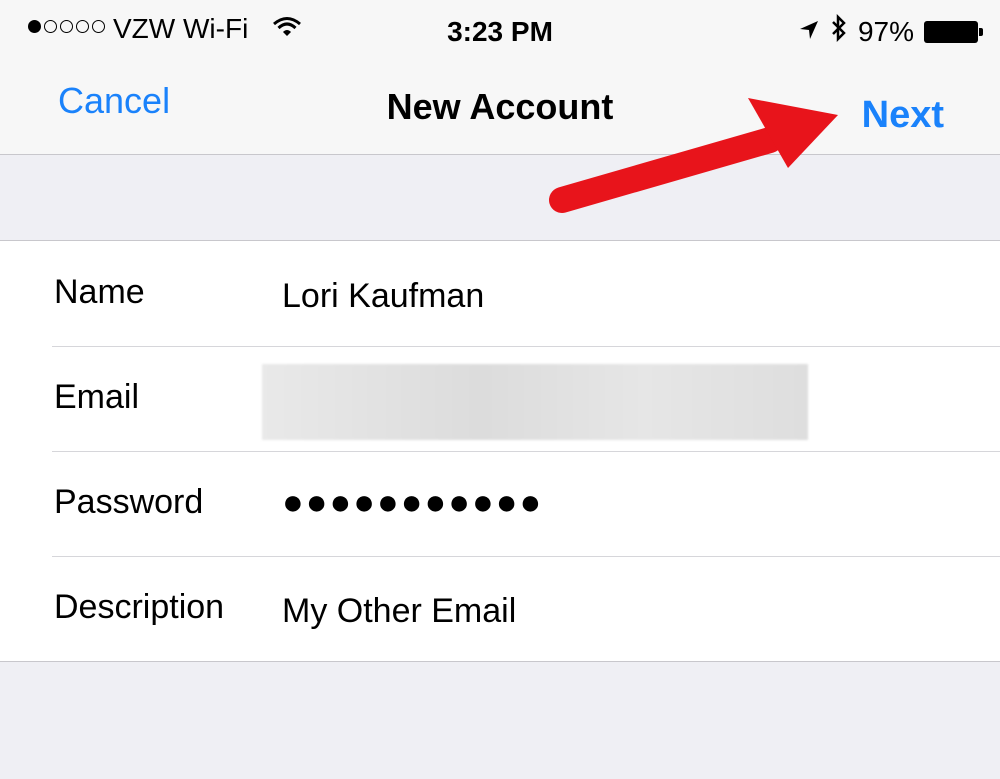 This screenshot has height=779, width=1000. I want to click on email-row: Email, so click(500, 398).